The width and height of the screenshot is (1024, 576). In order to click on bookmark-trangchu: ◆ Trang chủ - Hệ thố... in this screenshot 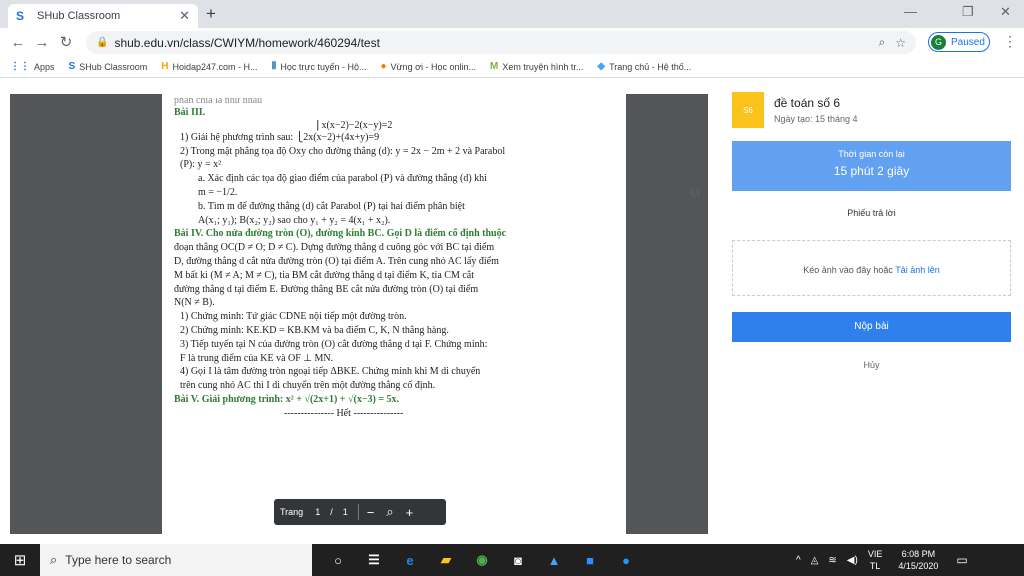, I will do `click(644, 66)`.